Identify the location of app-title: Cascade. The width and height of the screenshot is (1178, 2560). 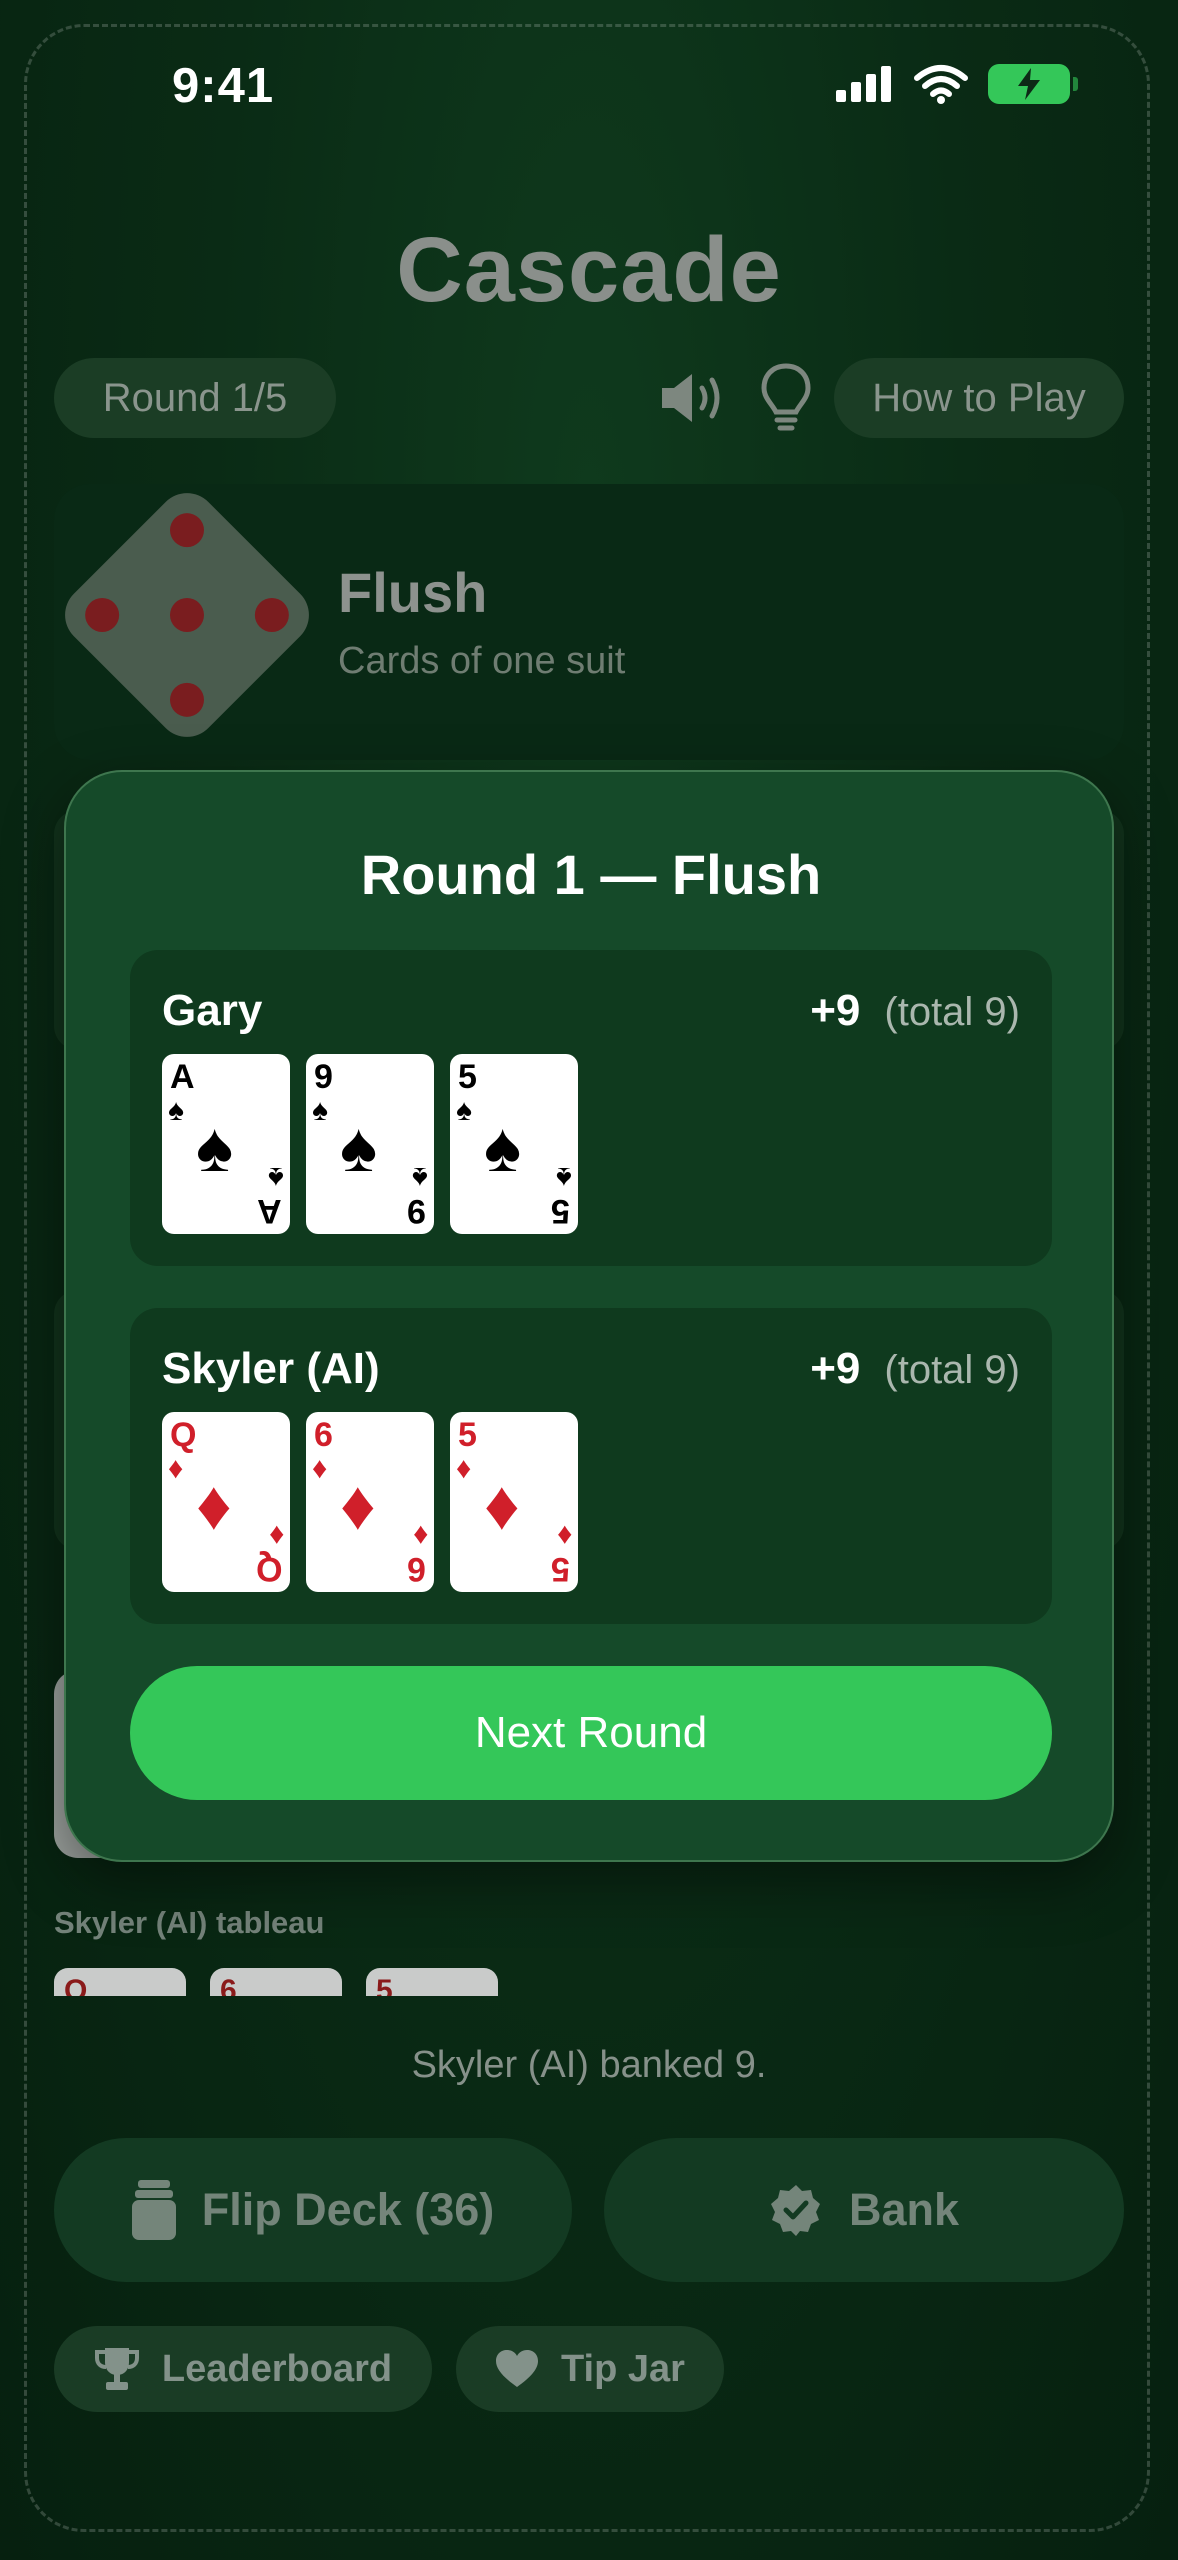
(589, 270).